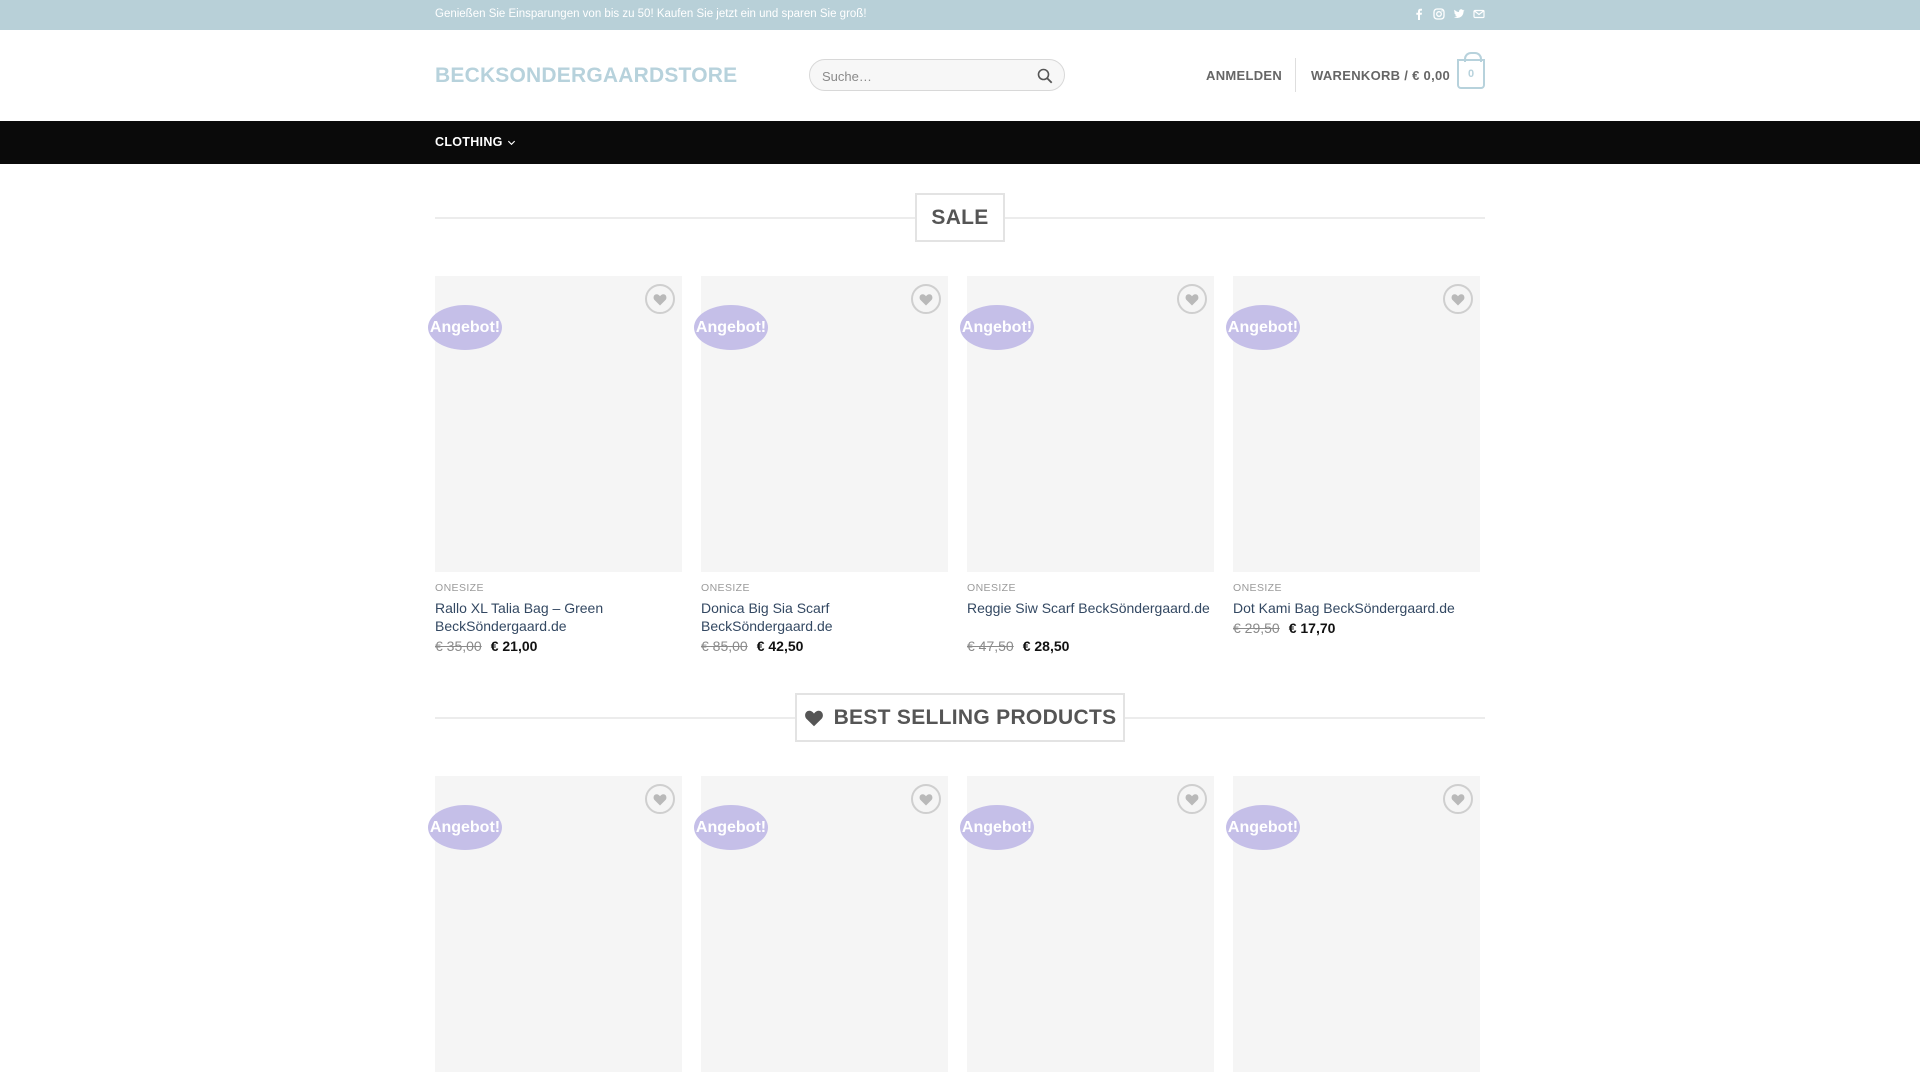  I want to click on section-title: SALE, so click(960, 217).